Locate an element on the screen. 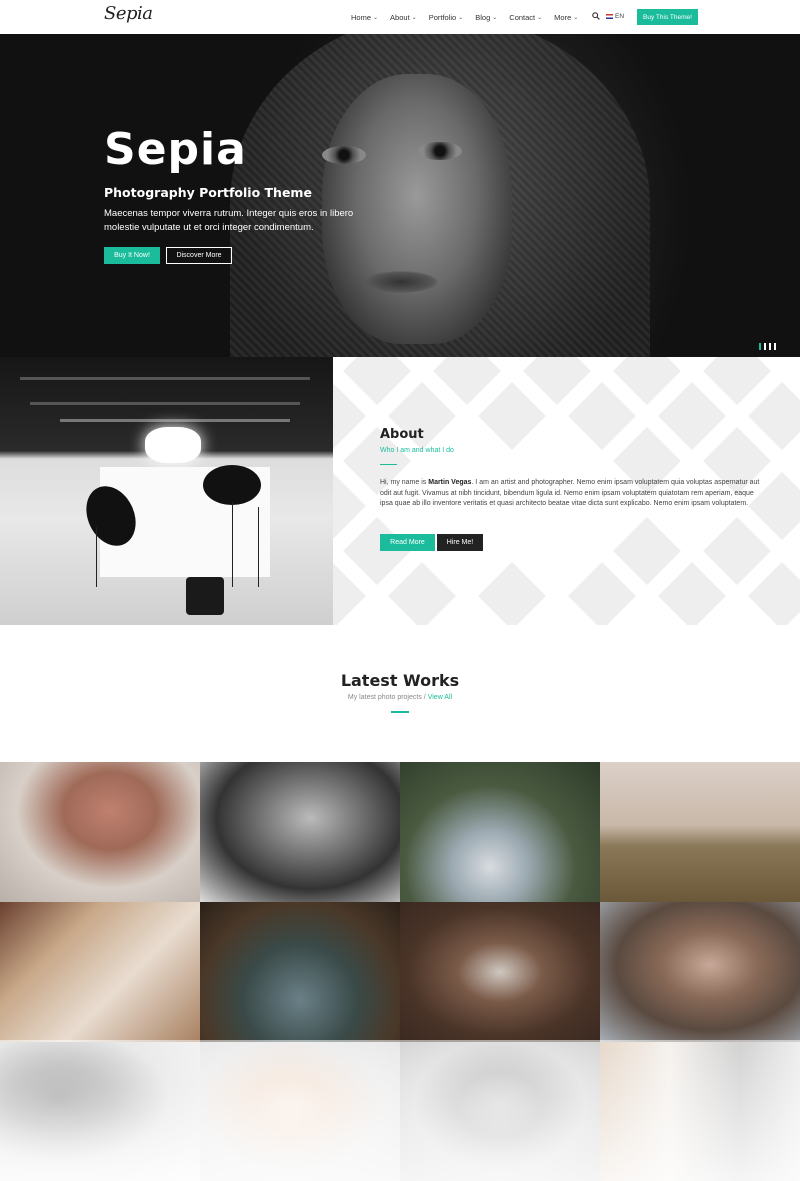 This screenshot has height=1181, width=800. about-studio-image is located at coordinates (166, 491).